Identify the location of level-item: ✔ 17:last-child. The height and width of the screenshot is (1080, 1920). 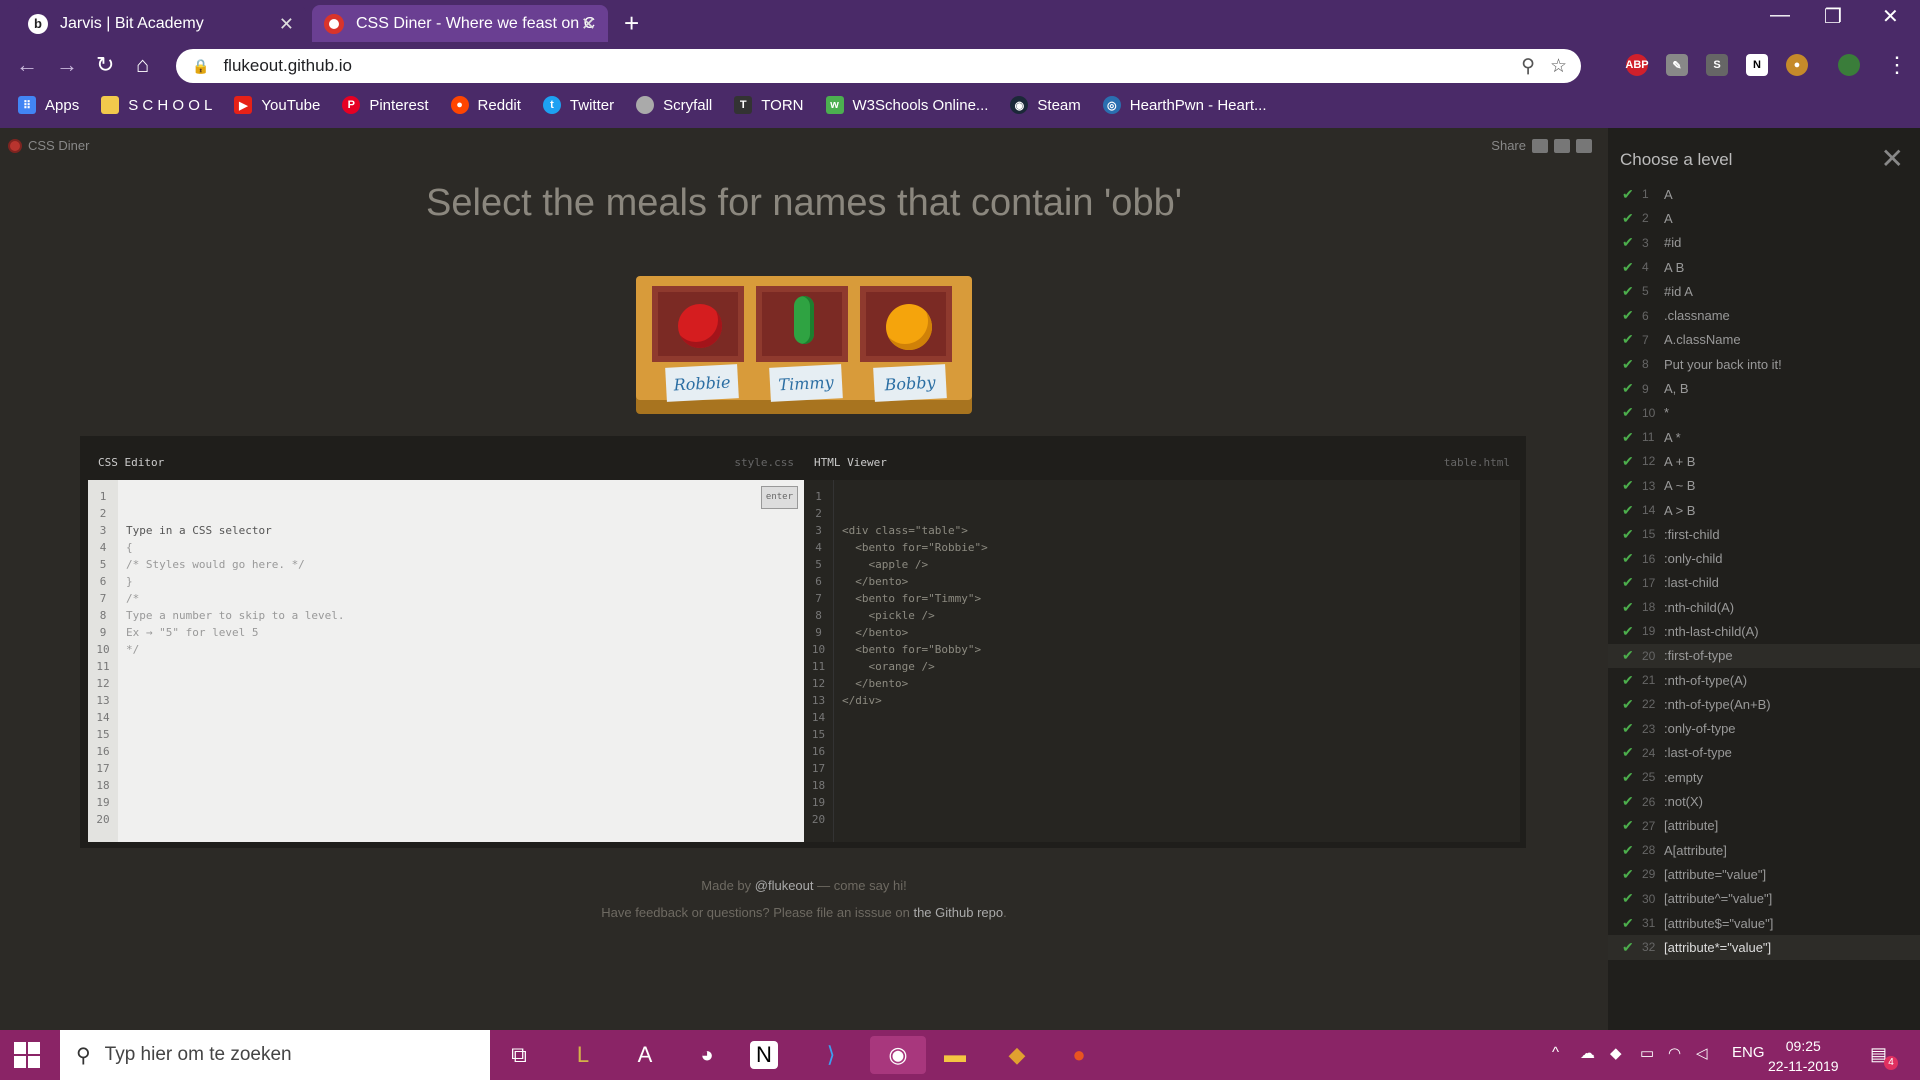
(1764, 583).